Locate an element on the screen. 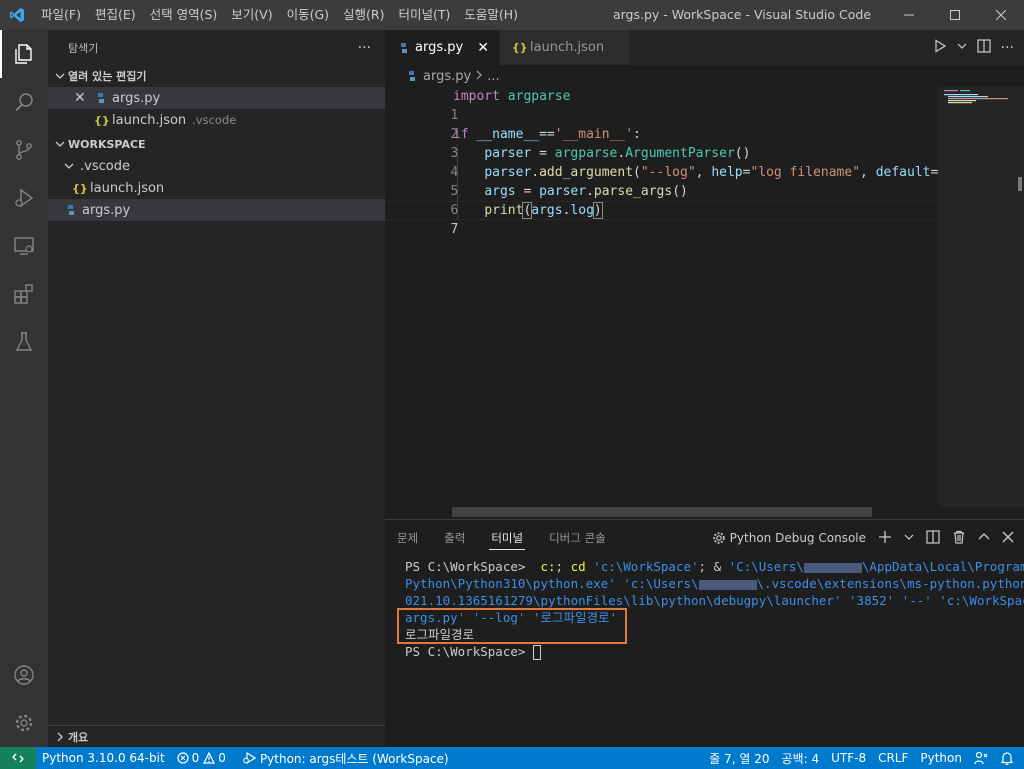 The image size is (1024, 769). account-icon is located at coordinates (24, 675).